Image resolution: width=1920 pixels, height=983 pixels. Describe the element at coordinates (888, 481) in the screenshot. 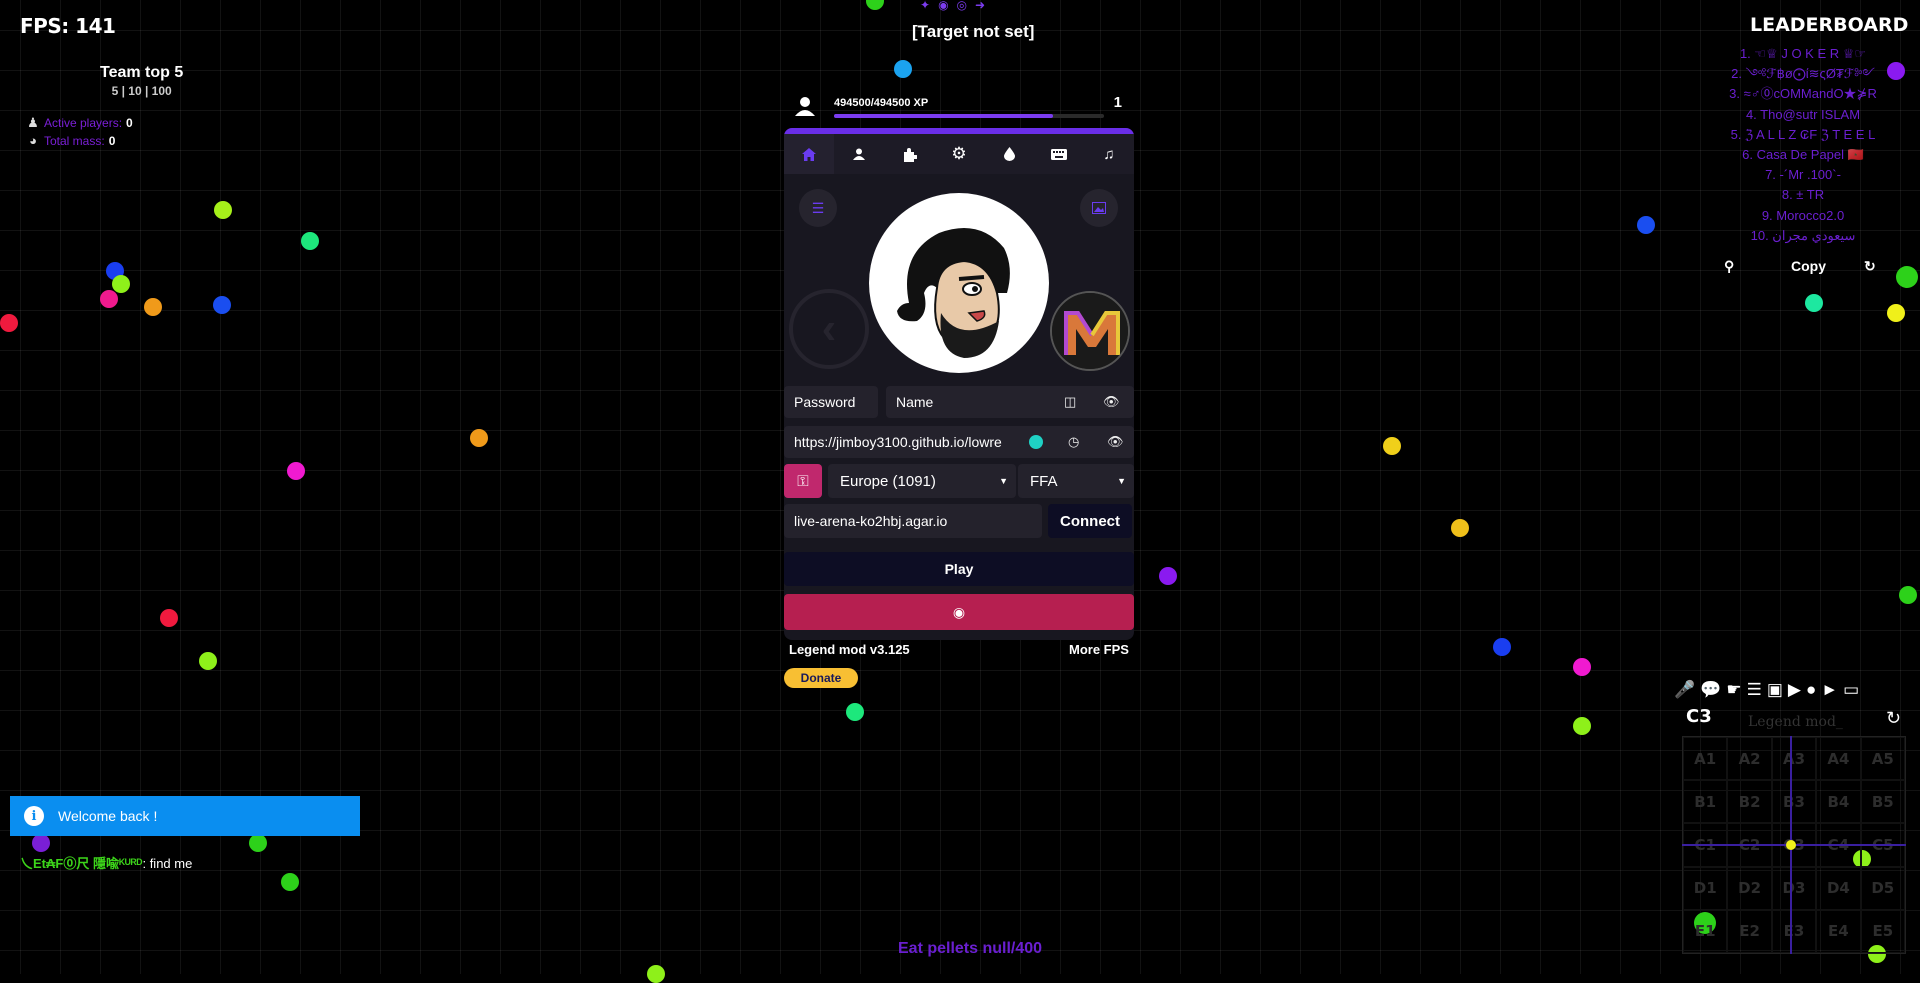

I see `region-value: Europe (1091)` at that location.